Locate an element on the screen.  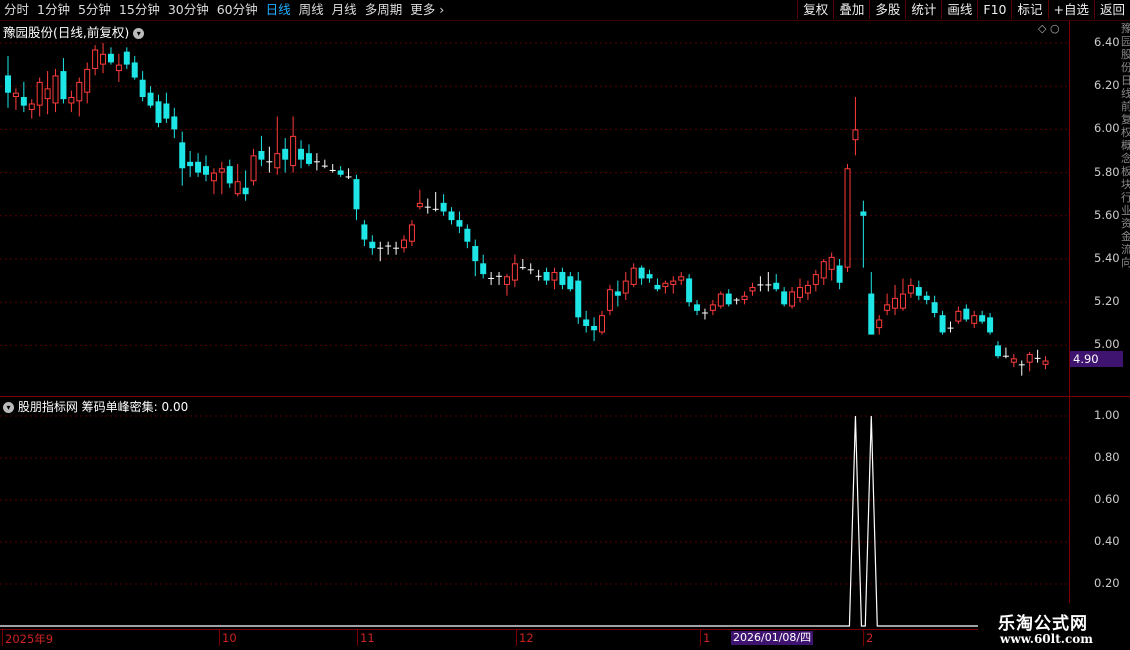
price-tick-label: 5.20 is located at coordinates (1107, 301).